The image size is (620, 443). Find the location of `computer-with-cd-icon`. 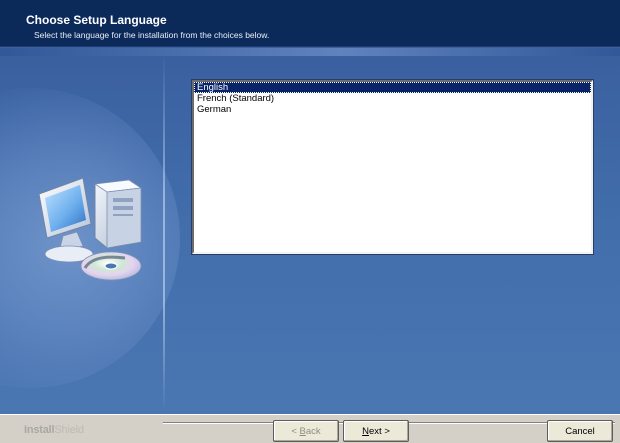

computer-with-cd-icon is located at coordinates (90, 229).